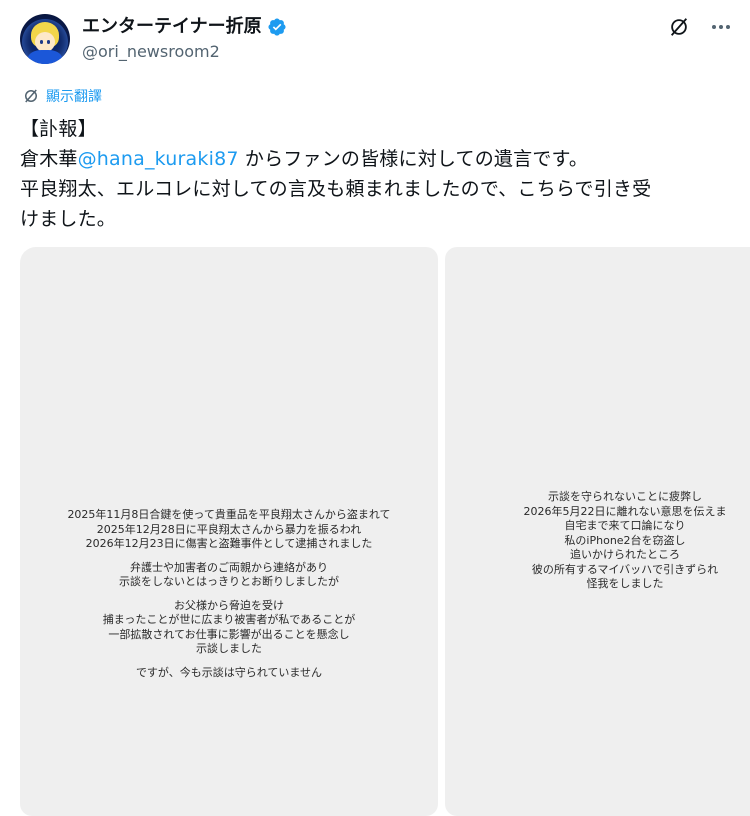 The width and height of the screenshot is (750, 816). I want to click on tweet-header: エンターテイナー折原 @ori_newsroom2, so click(376, 42).